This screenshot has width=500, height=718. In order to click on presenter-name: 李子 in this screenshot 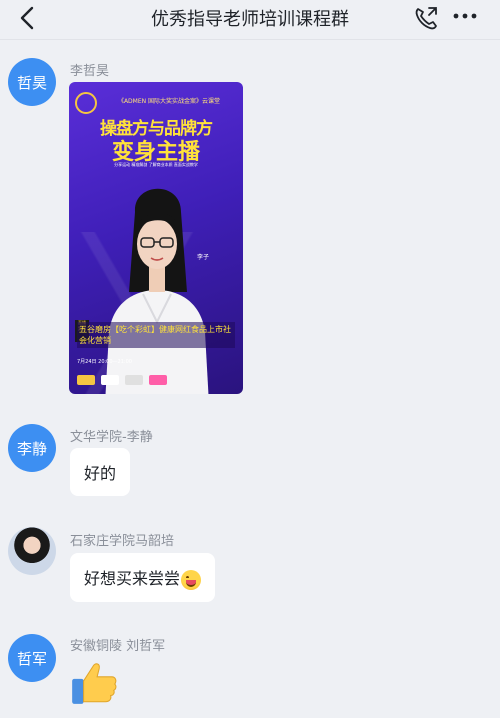, I will do `click(203, 257)`.